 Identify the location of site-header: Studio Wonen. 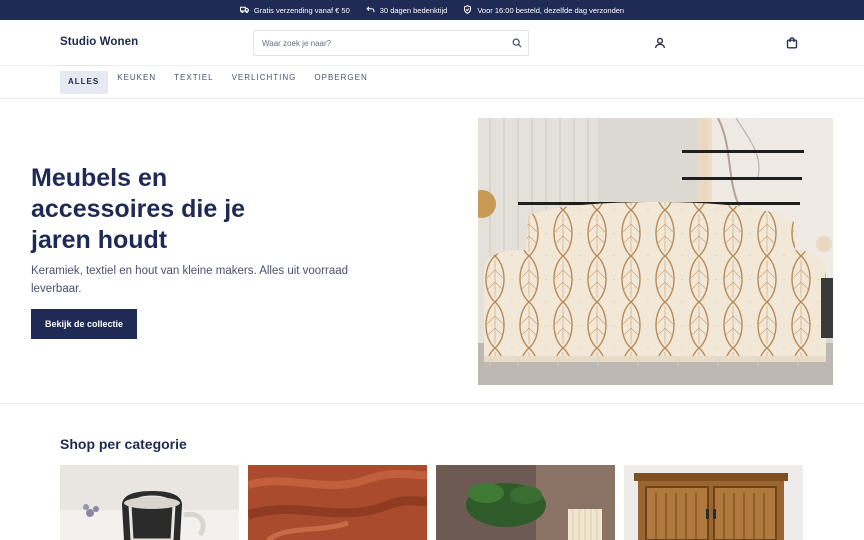
(432, 43).